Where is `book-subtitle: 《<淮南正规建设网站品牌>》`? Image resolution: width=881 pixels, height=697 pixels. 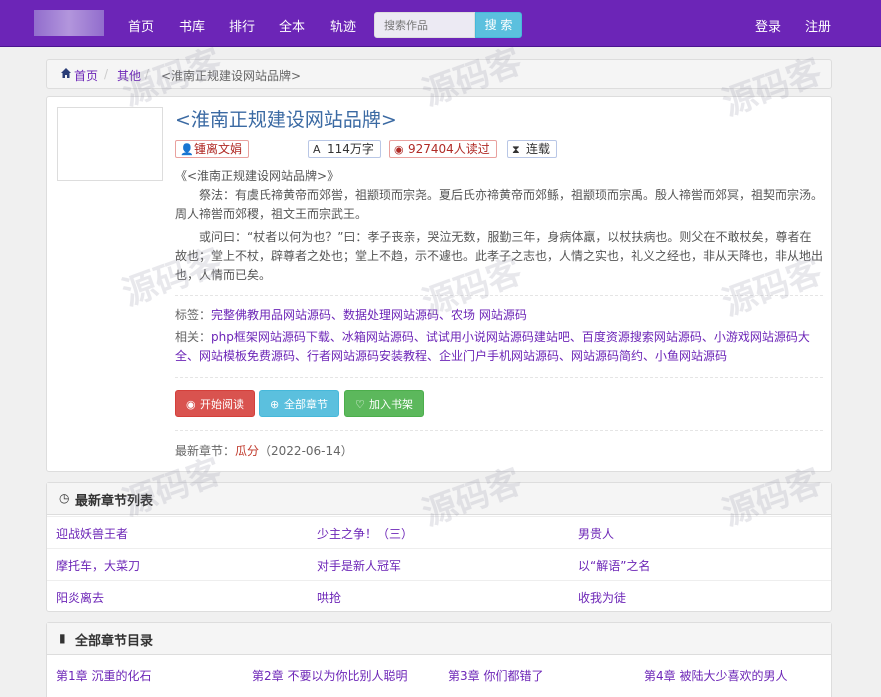
book-subtitle: 《<淮南正规建设网站品牌>》 is located at coordinates (257, 176).